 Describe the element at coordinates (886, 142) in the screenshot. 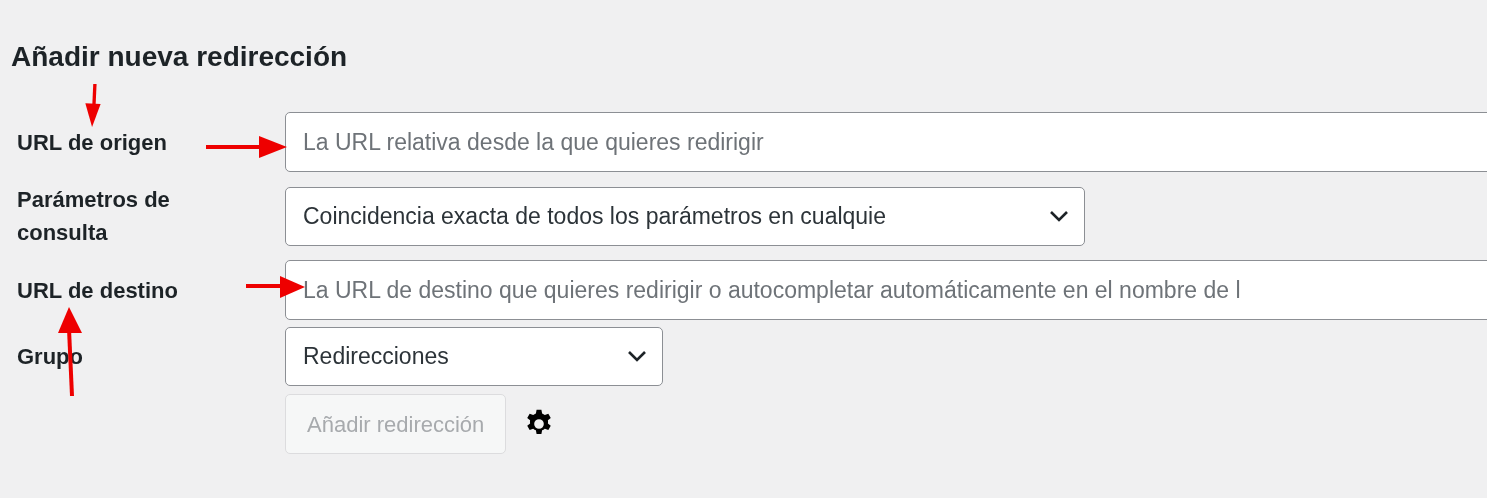

I see `url-input: La URL relativa desde la que quieres redirigir` at that location.